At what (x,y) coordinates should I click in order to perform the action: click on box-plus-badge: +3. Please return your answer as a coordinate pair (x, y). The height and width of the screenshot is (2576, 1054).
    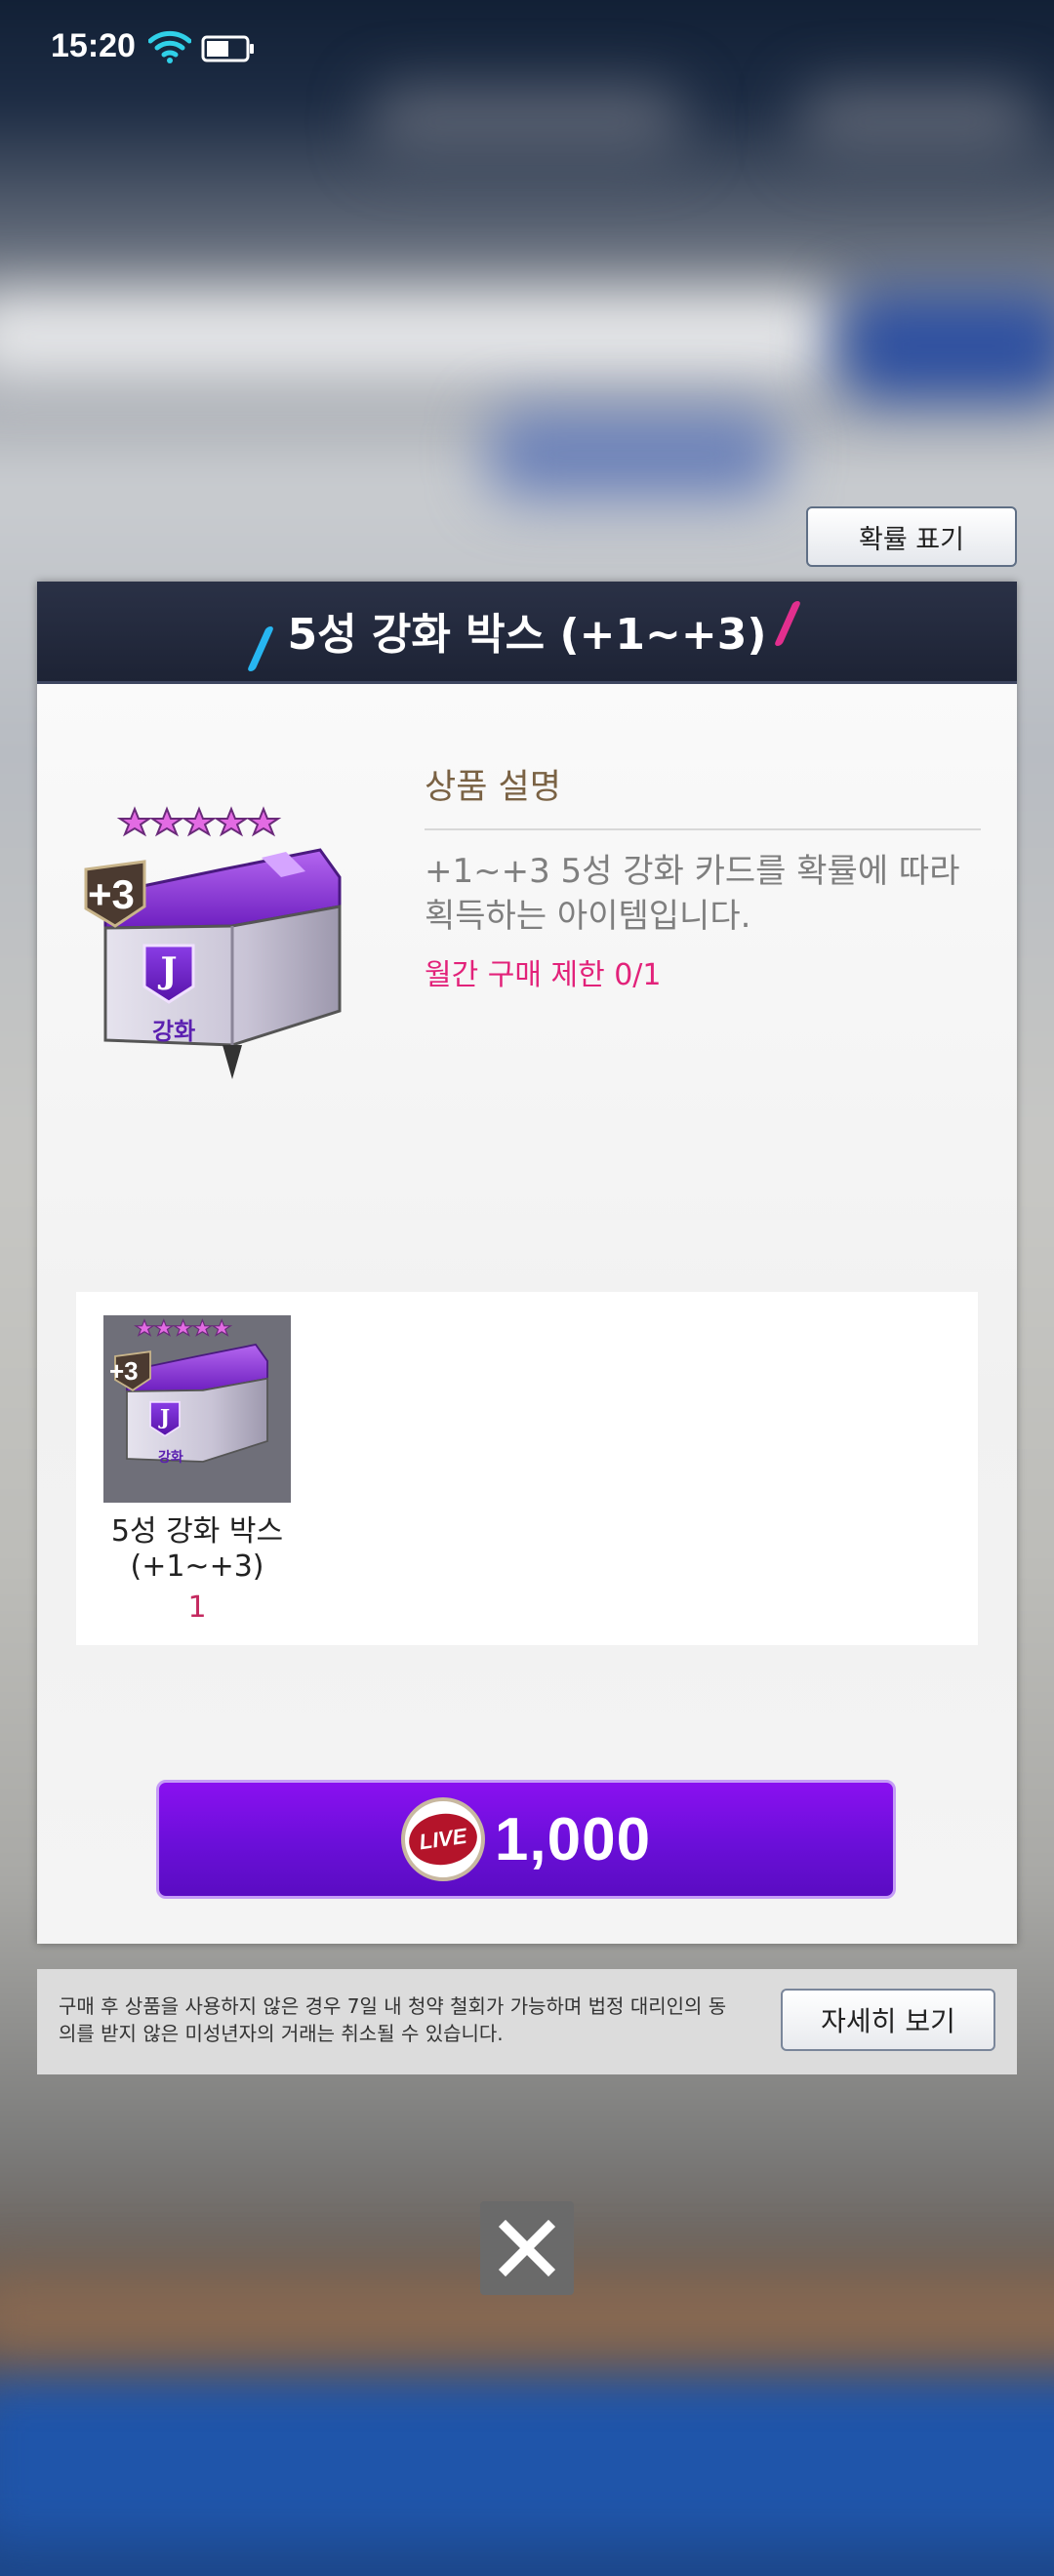
    Looking at the image, I should click on (111, 894).